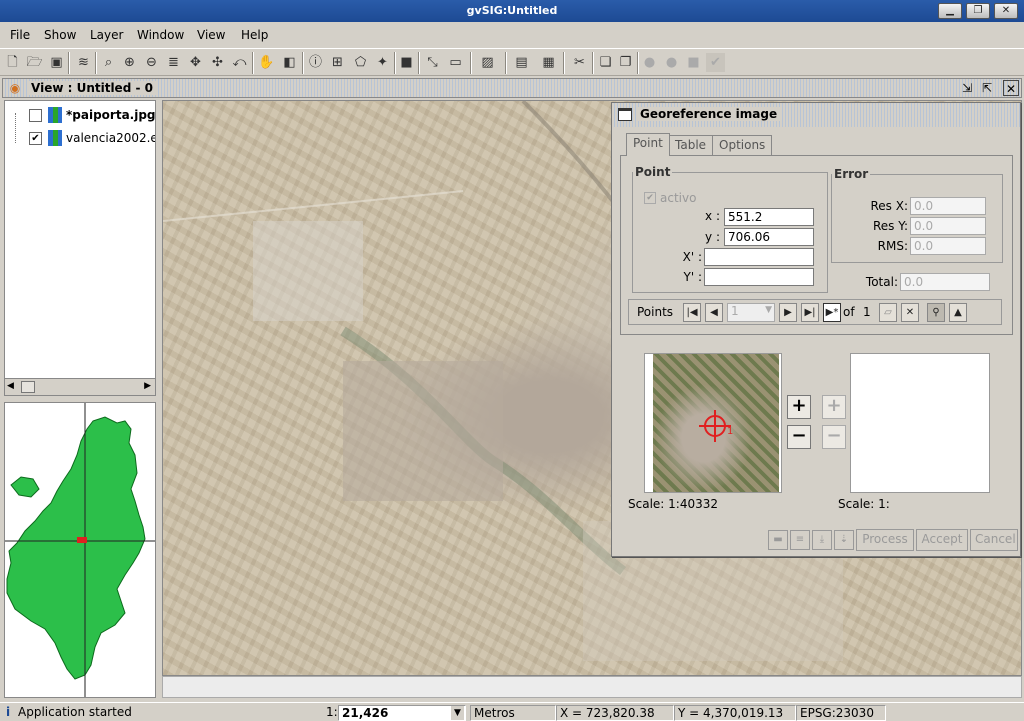 This screenshot has height=721, width=1024. I want to click on right-zoom-in-button: +, so click(834, 407).